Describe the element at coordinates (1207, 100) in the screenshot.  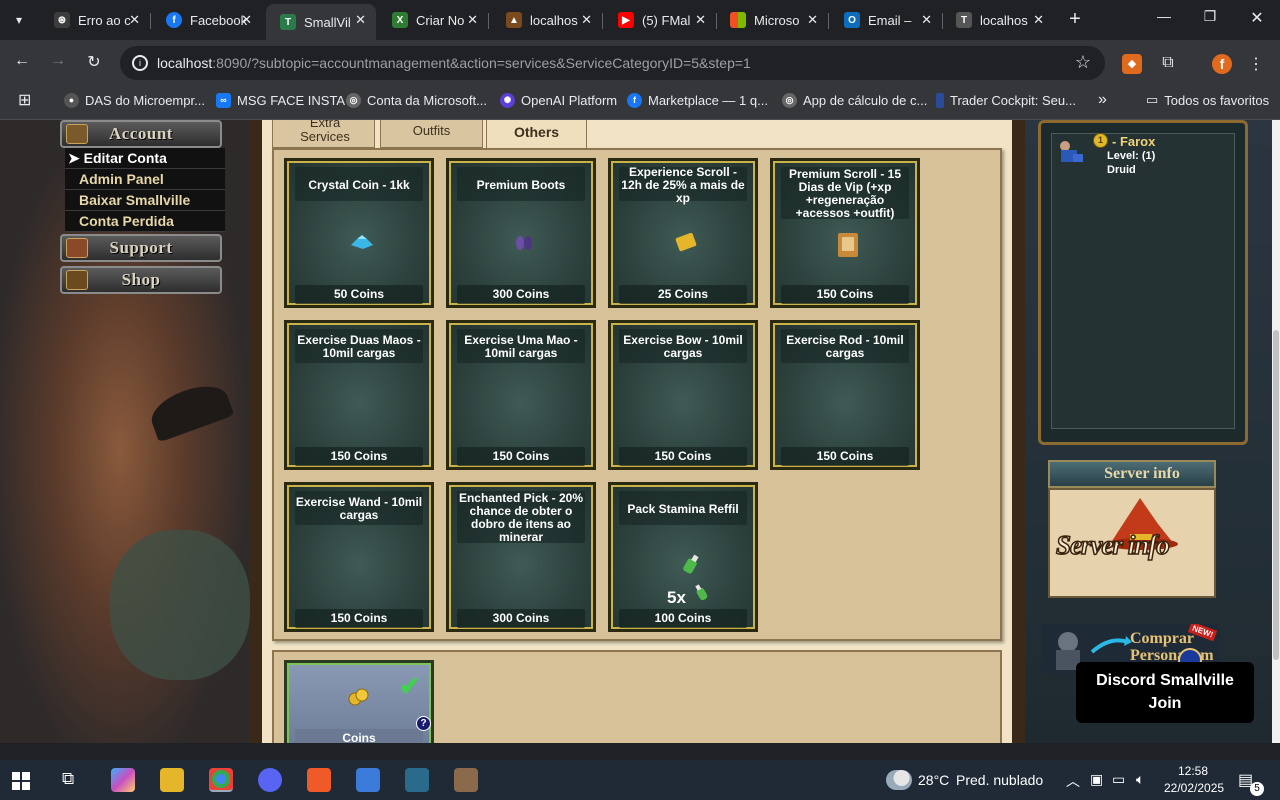
I see `all-bookmarks-folder: ▭ Todos os favoritos` at that location.